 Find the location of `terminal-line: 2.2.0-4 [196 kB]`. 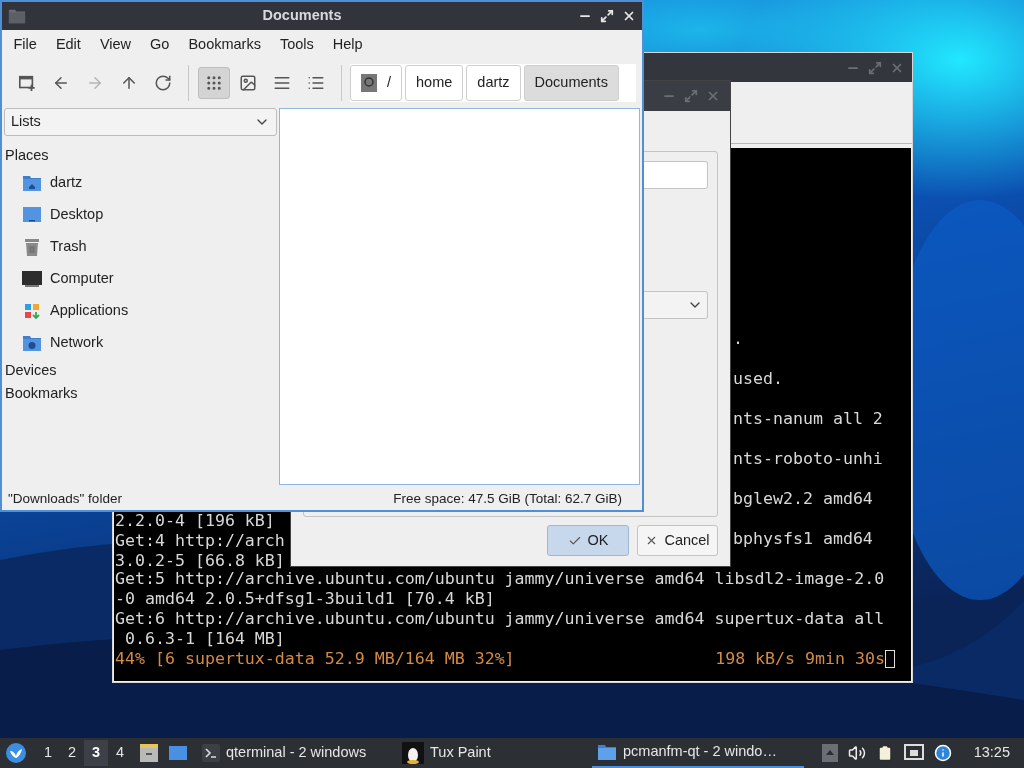

terminal-line: 2.2.0-4 [196 kB] is located at coordinates (195, 520).